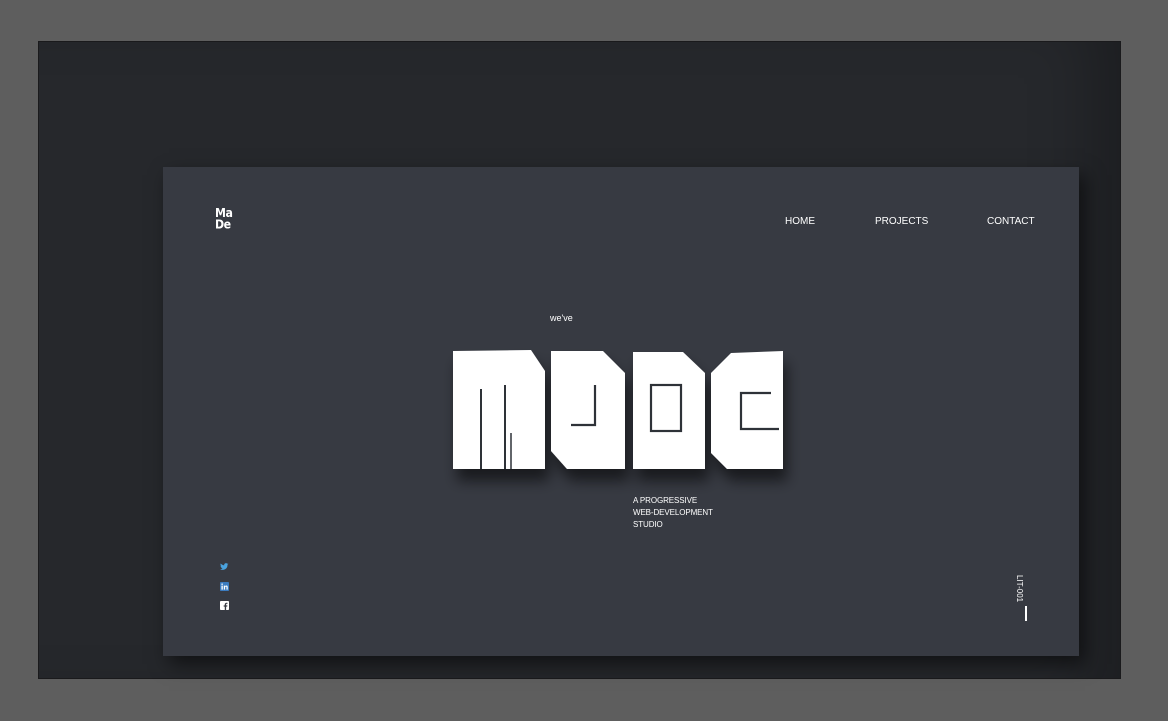 The height and width of the screenshot is (721, 1168). Describe the element at coordinates (224, 605) in the screenshot. I see `facebook-icon` at that location.